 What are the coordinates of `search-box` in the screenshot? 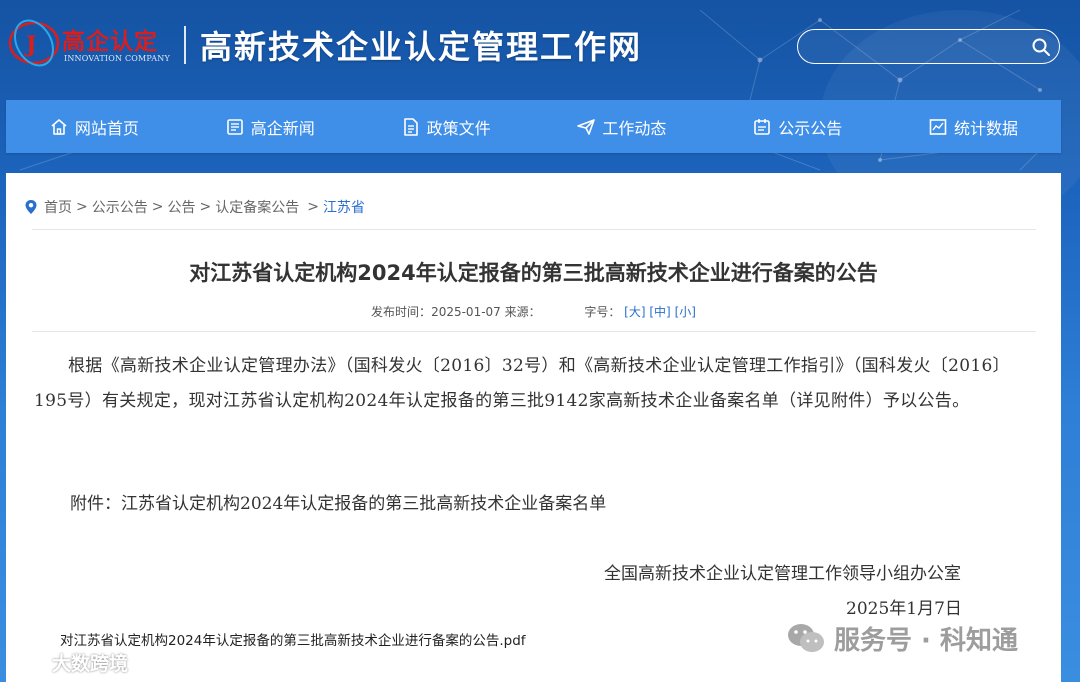 It's located at (928, 46).